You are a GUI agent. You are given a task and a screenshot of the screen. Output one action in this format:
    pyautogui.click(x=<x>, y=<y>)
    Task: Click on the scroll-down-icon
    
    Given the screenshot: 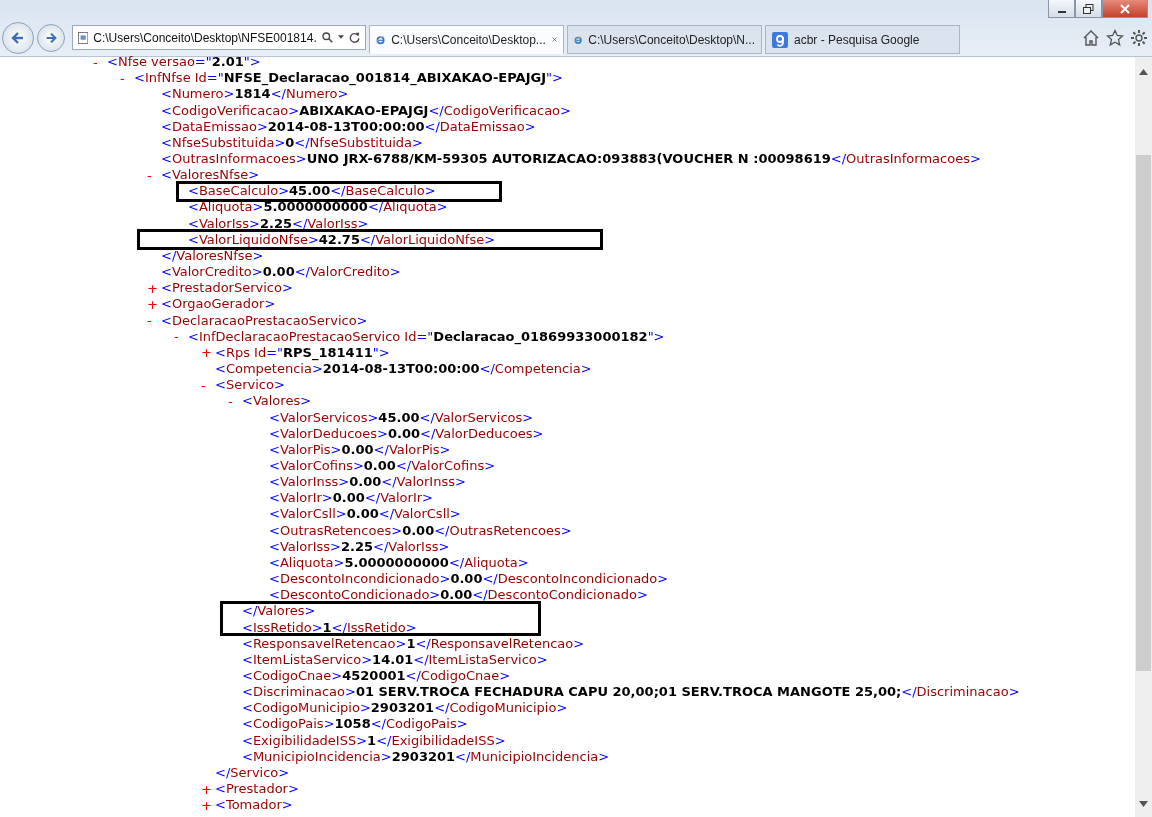 What is the action you would take?
    pyautogui.click(x=1143, y=804)
    